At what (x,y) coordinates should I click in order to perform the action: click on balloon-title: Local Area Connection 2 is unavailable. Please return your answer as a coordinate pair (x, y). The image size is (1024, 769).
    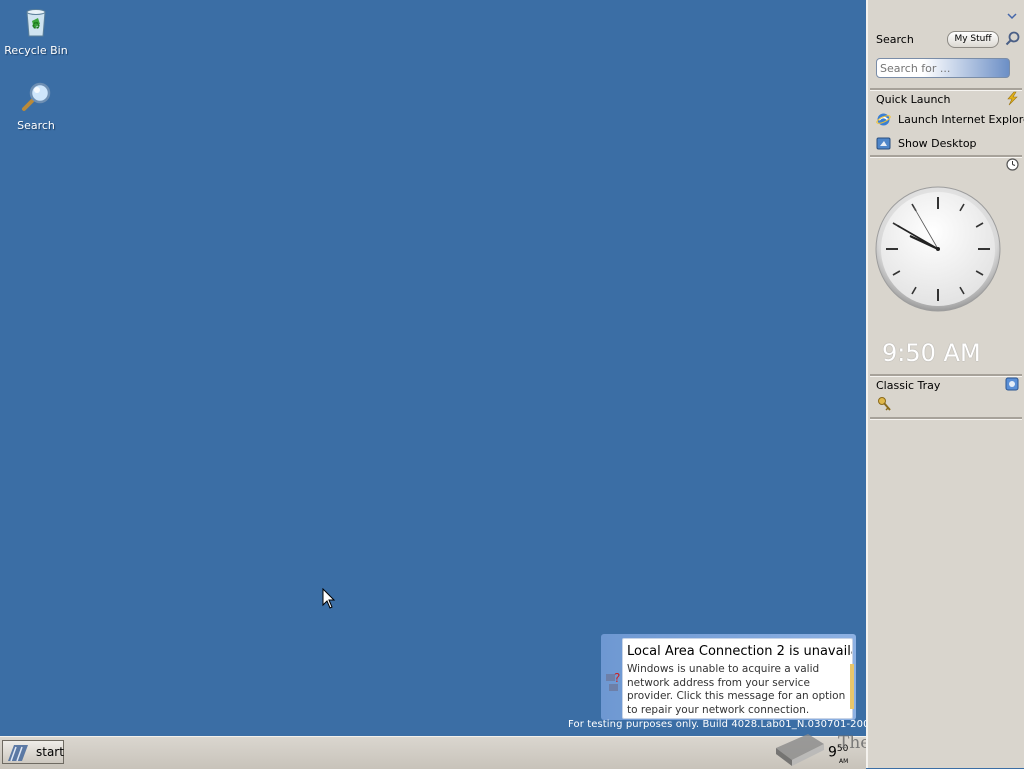
    Looking at the image, I should click on (739, 651).